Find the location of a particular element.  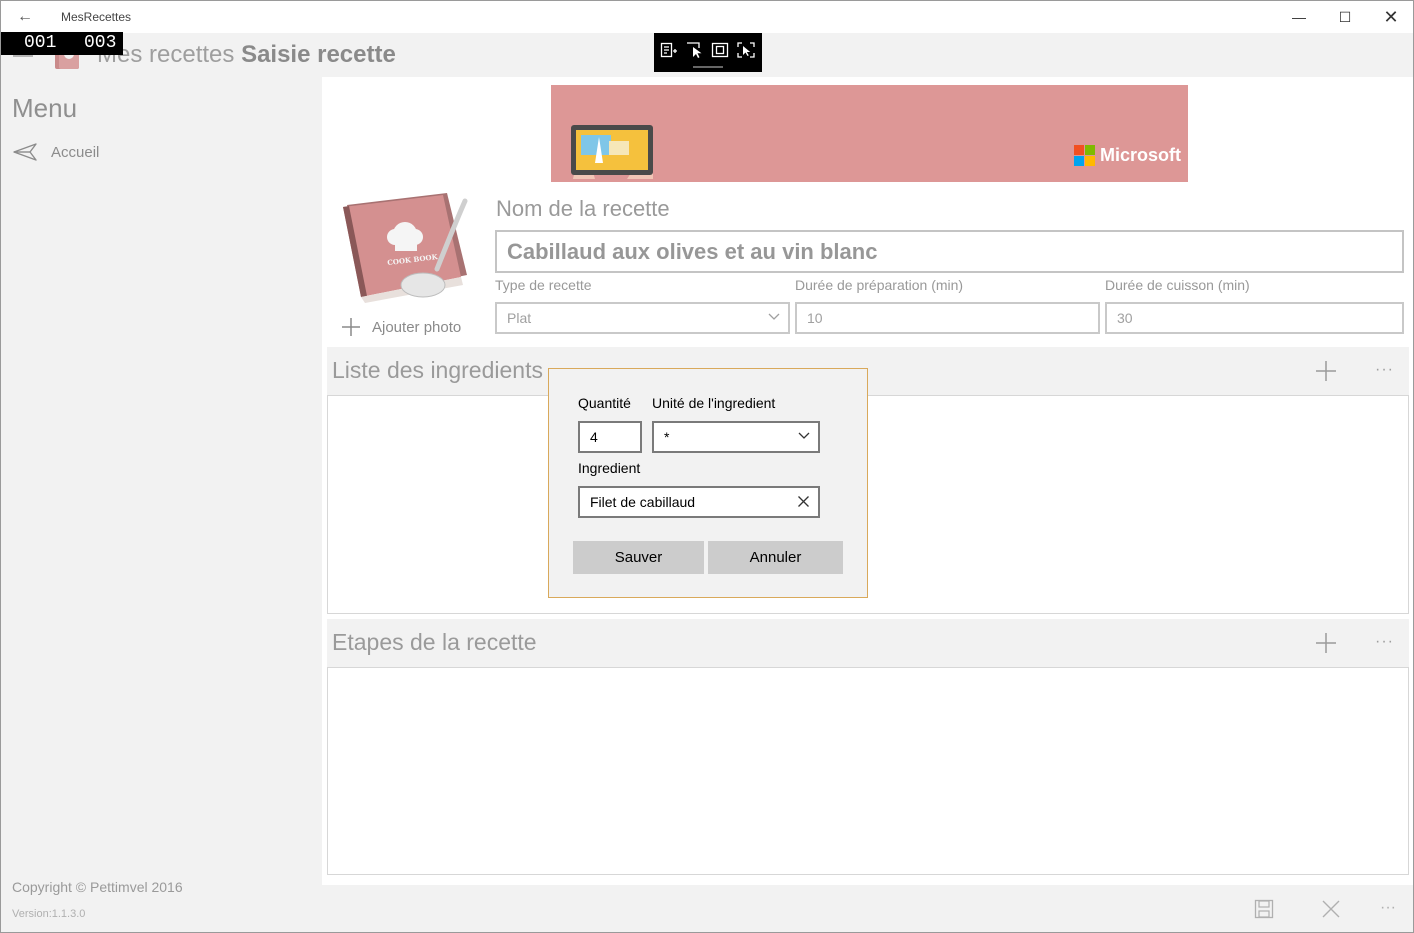

sidebar-item-accueil: Accueil is located at coordinates (161, 152).